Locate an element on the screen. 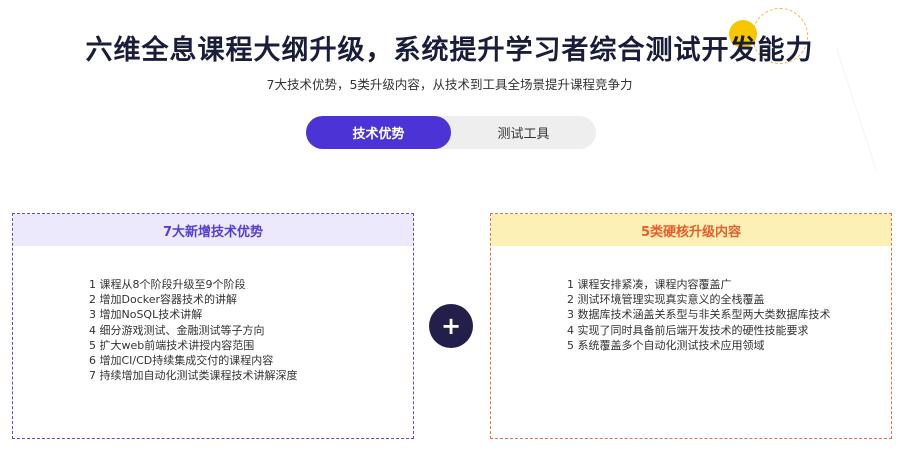 The image size is (899, 460). list-item: 1 课程安排紧凑，课程内容覆盖广 is located at coordinates (649, 284).